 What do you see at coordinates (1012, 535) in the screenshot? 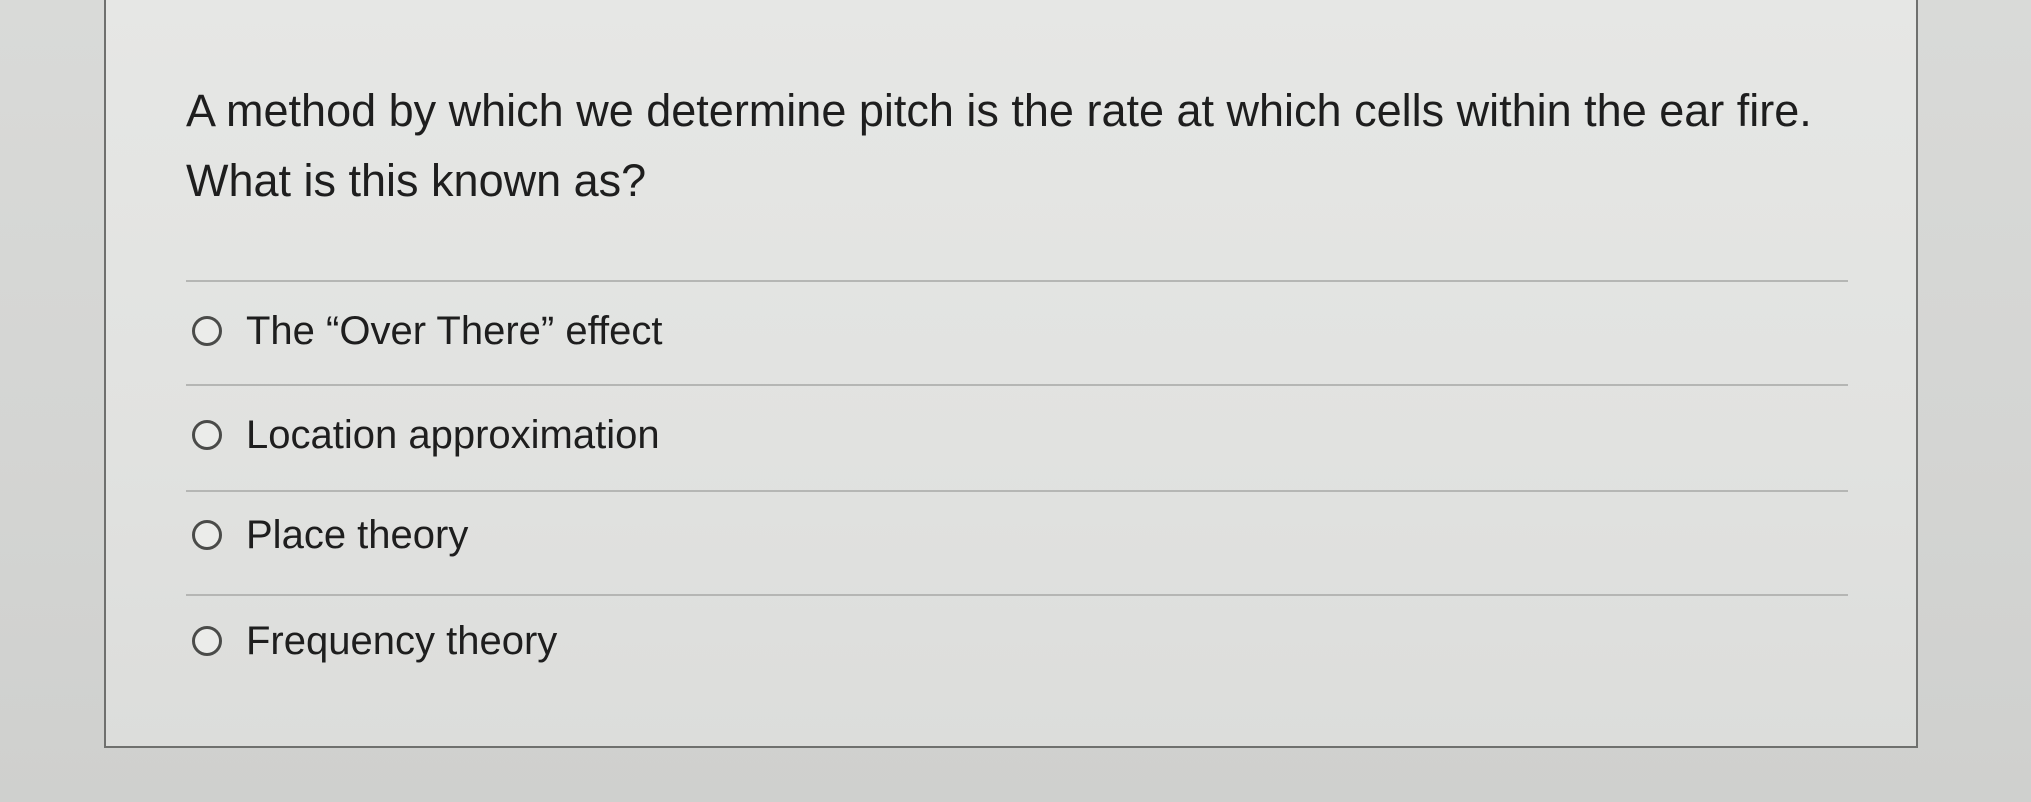
I see `answer-option-3: Place theory` at bounding box center [1012, 535].